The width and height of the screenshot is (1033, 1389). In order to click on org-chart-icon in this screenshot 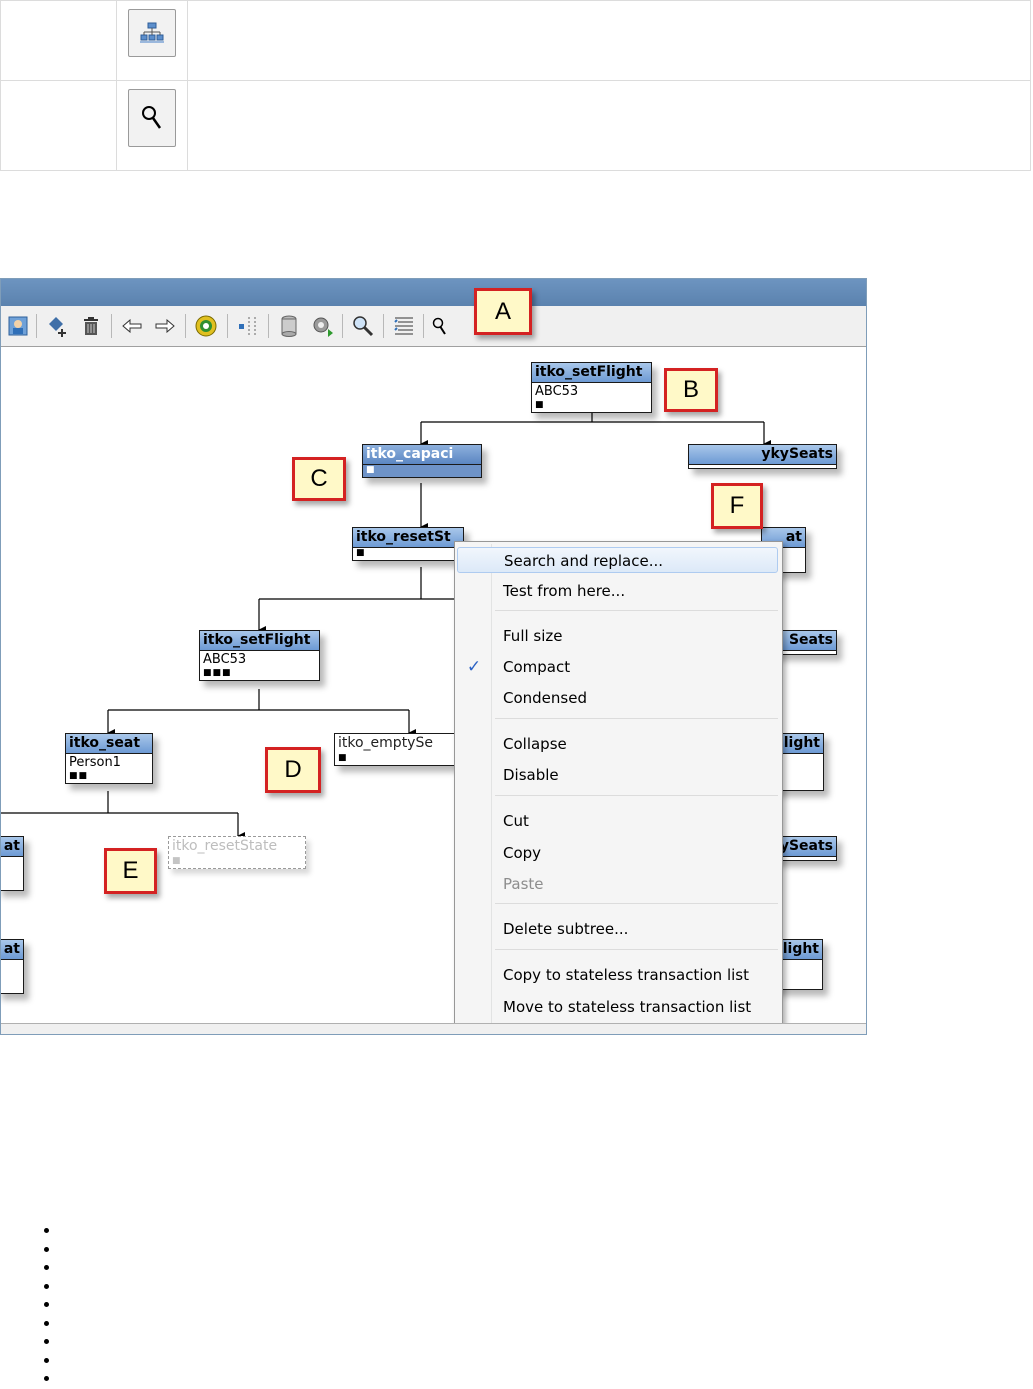, I will do `click(152, 33)`.